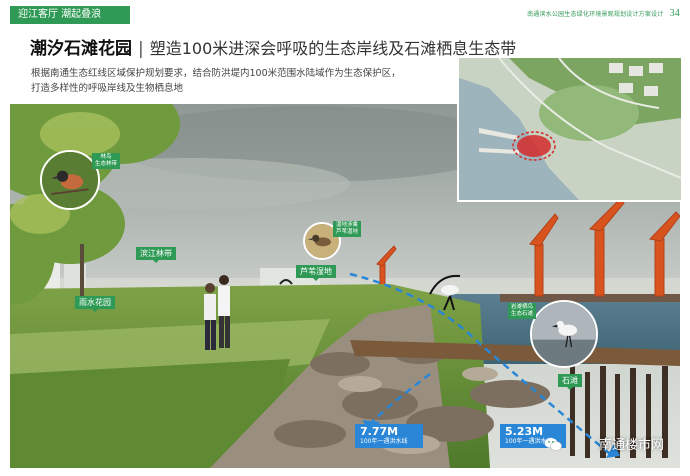  What do you see at coordinates (70, 15) in the screenshot?
I see `section-tag: 迎江客厅 潮起叠浪` at bounding box center [70, 15].